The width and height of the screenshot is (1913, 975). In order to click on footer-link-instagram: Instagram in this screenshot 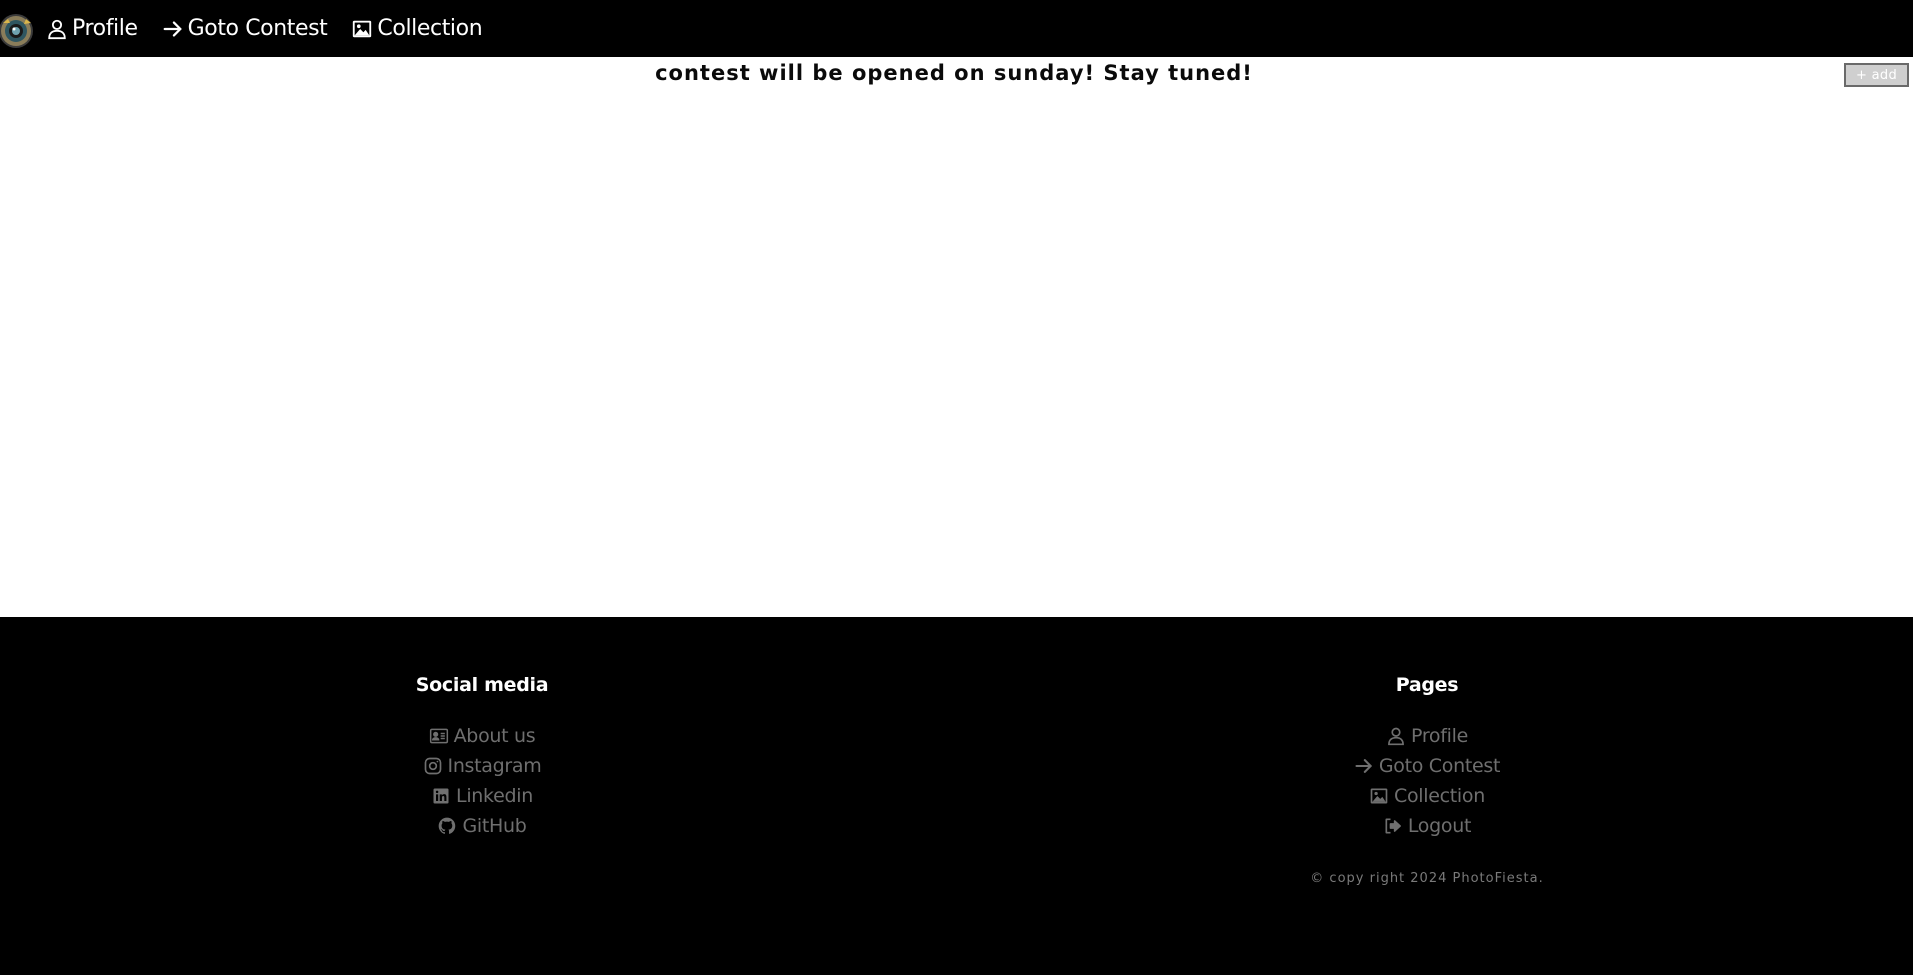, I will do `click(482, 766)`.